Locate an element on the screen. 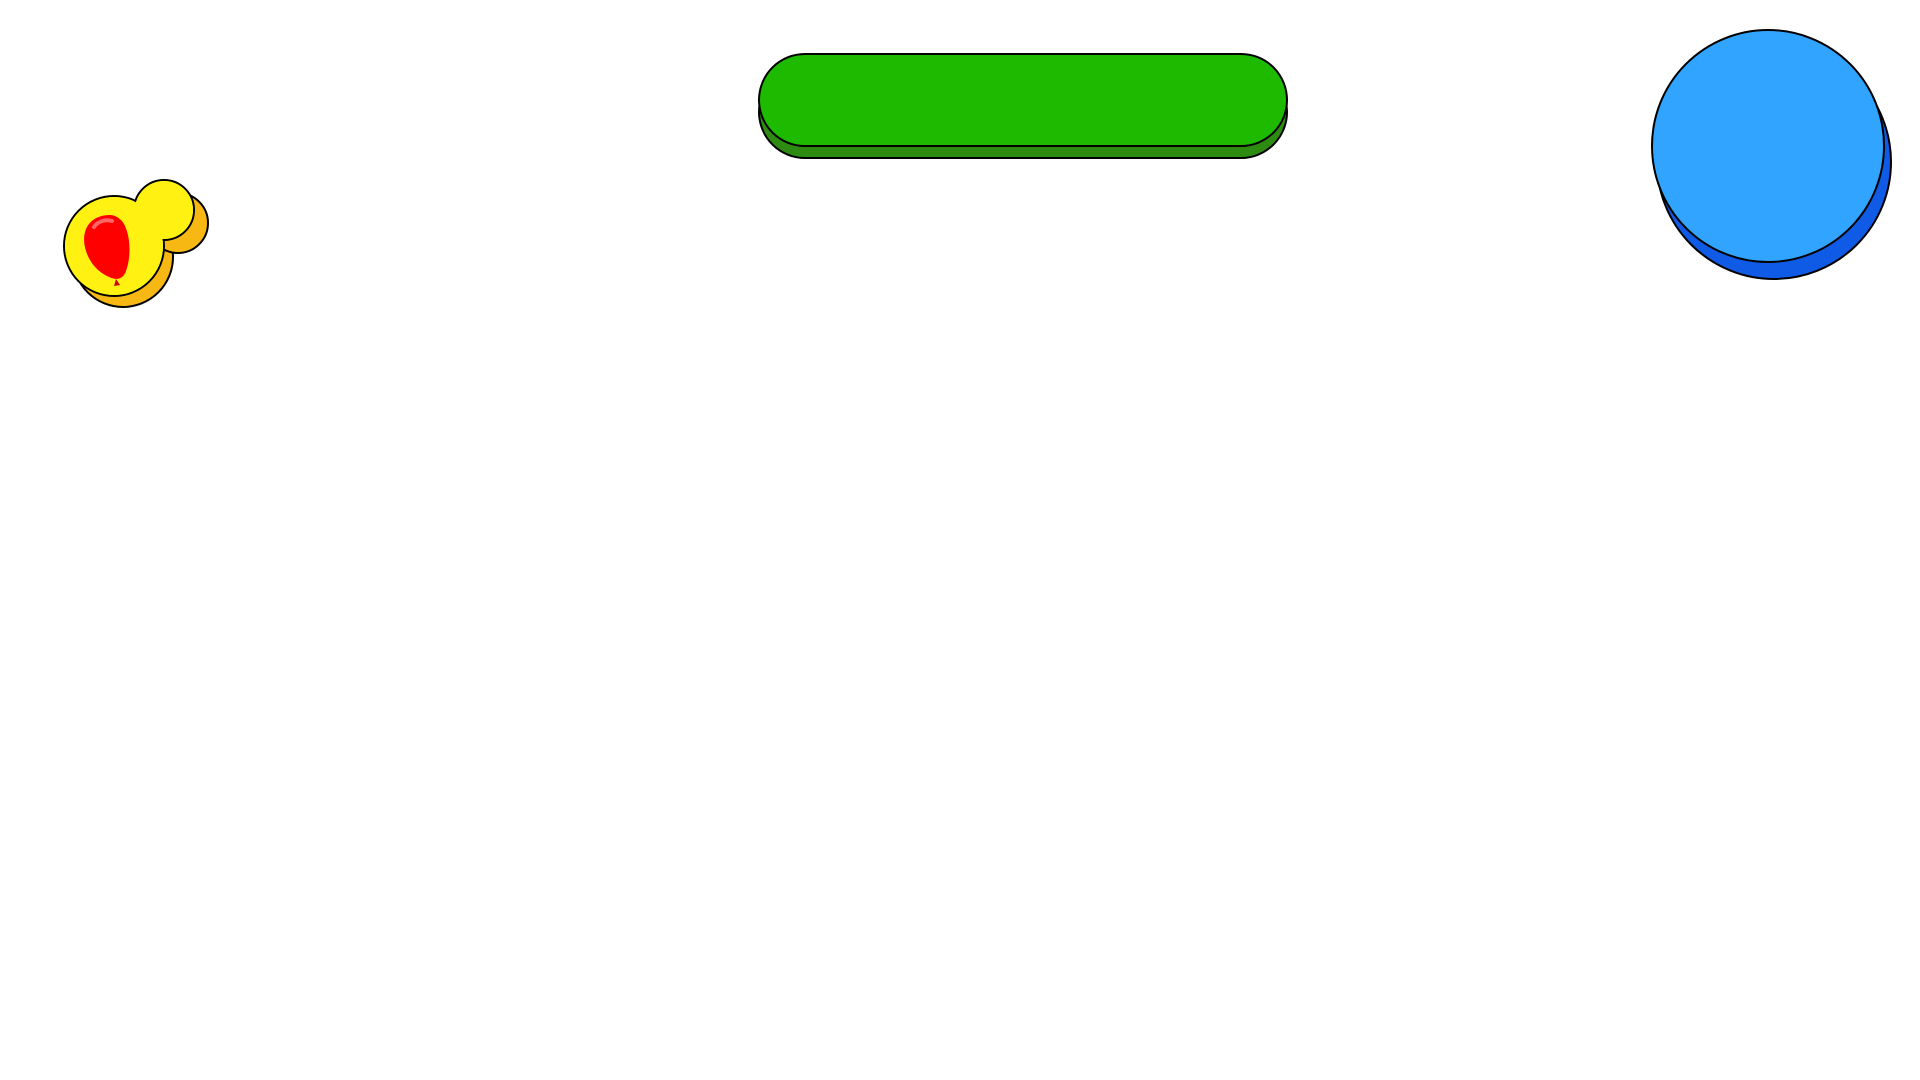 The image size is (1920, 1080). progress-bar-graphic is located at coordinates (1023, 106).